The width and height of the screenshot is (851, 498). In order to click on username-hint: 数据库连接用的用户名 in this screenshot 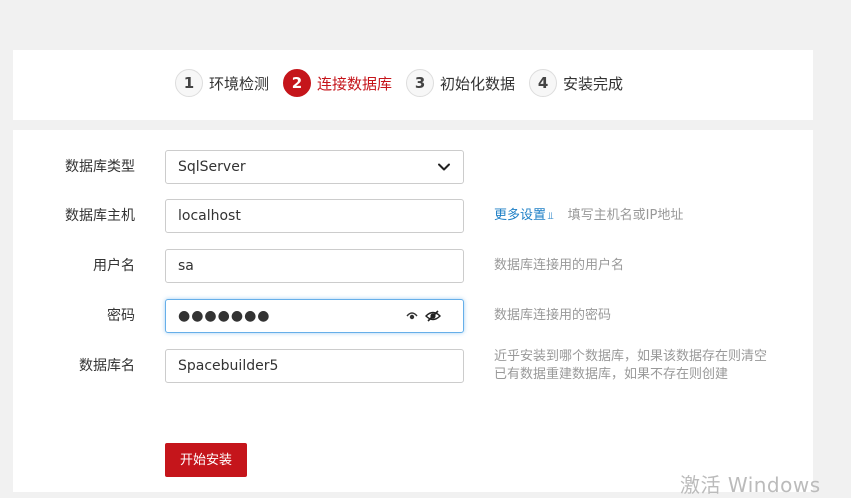, I will do `click(559, 265)`.